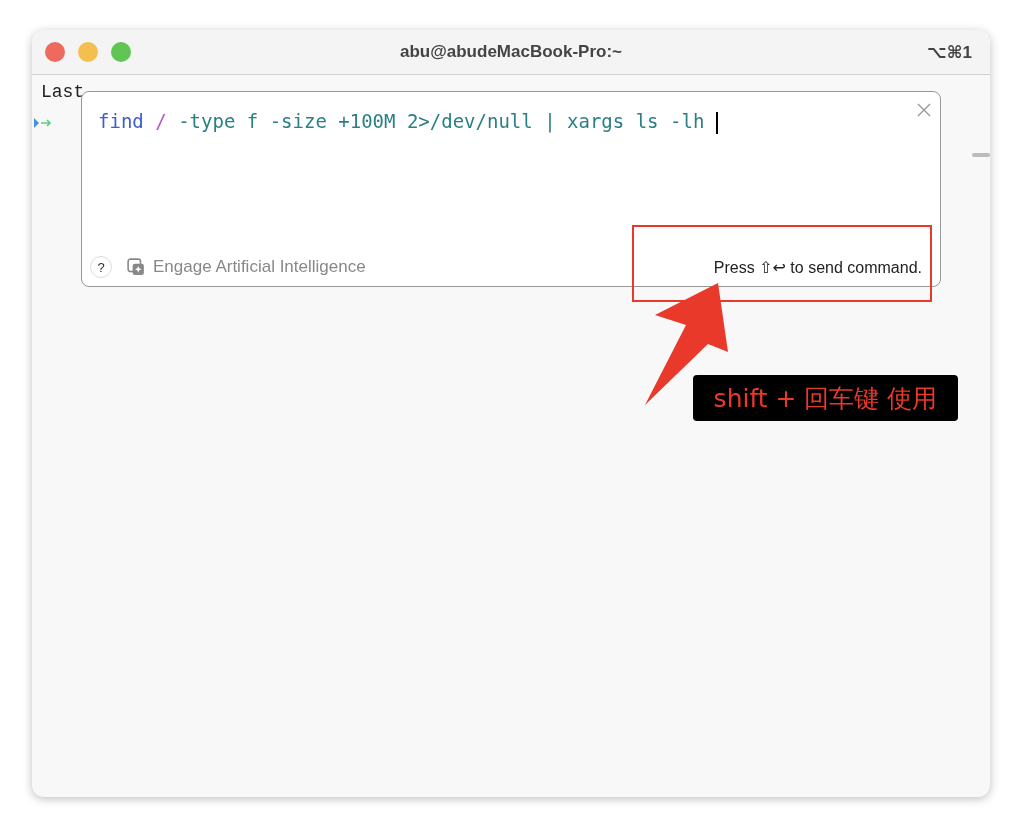 This screenshot has width=1024, height=829. Describe the element at coordinates (924, 110) in the screenshot. I see `close-icon` at that location.